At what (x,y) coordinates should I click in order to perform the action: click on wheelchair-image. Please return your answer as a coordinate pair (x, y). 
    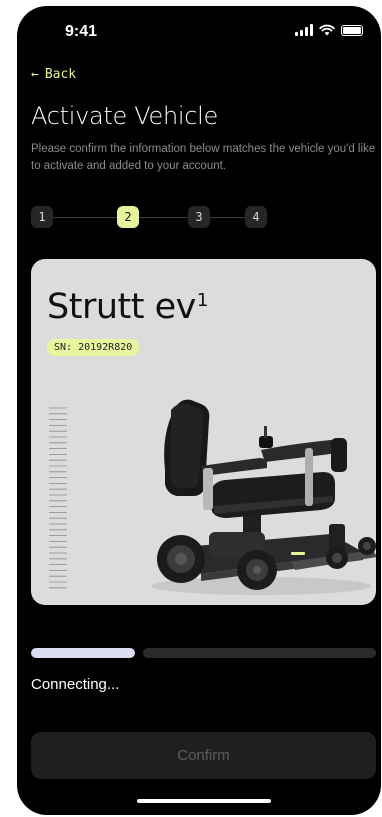
    Looking at the image, I should click on (263, 497).